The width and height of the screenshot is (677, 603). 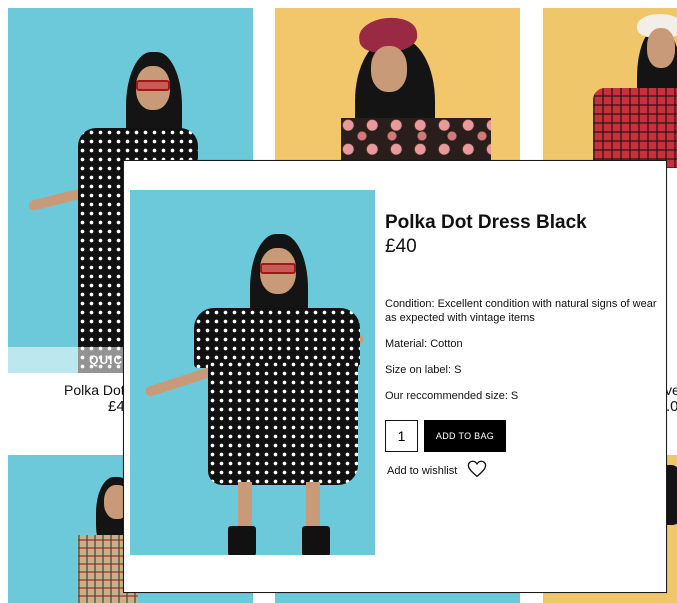 What do you see at coordinates (401, 246) in the screenshot?
I see `product-price: £40` at bounding box center [401, 246].